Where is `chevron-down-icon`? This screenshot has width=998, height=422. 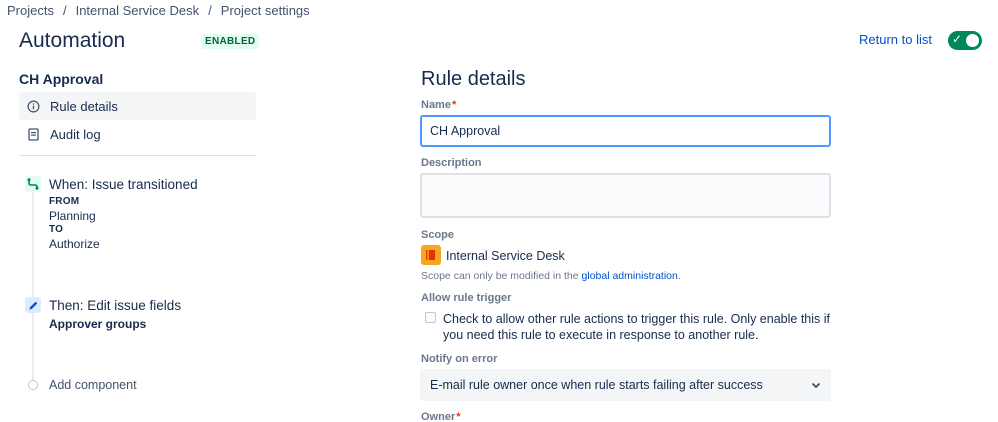 chevron-down-icon is located at coordinates (816, 386).